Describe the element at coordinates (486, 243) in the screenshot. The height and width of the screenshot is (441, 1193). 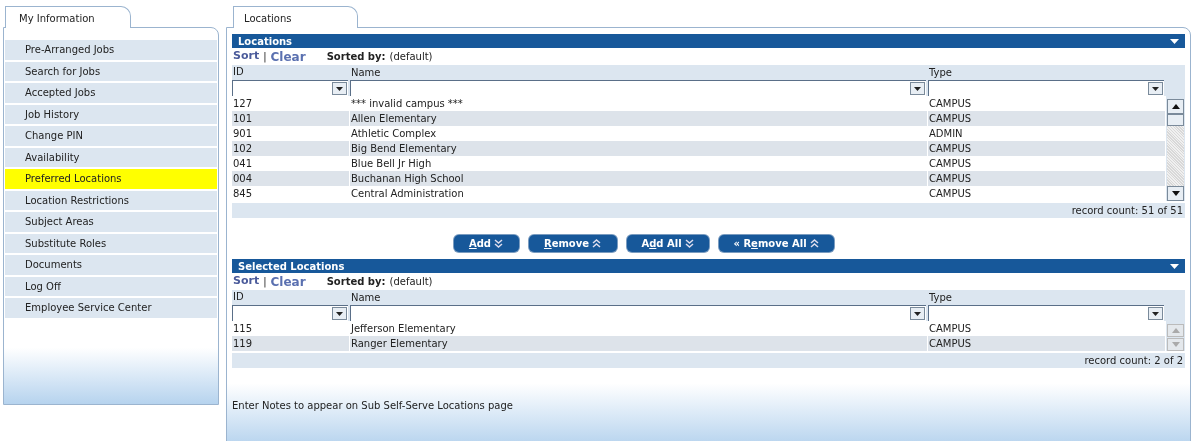
I see `action-button: Add` at that location.